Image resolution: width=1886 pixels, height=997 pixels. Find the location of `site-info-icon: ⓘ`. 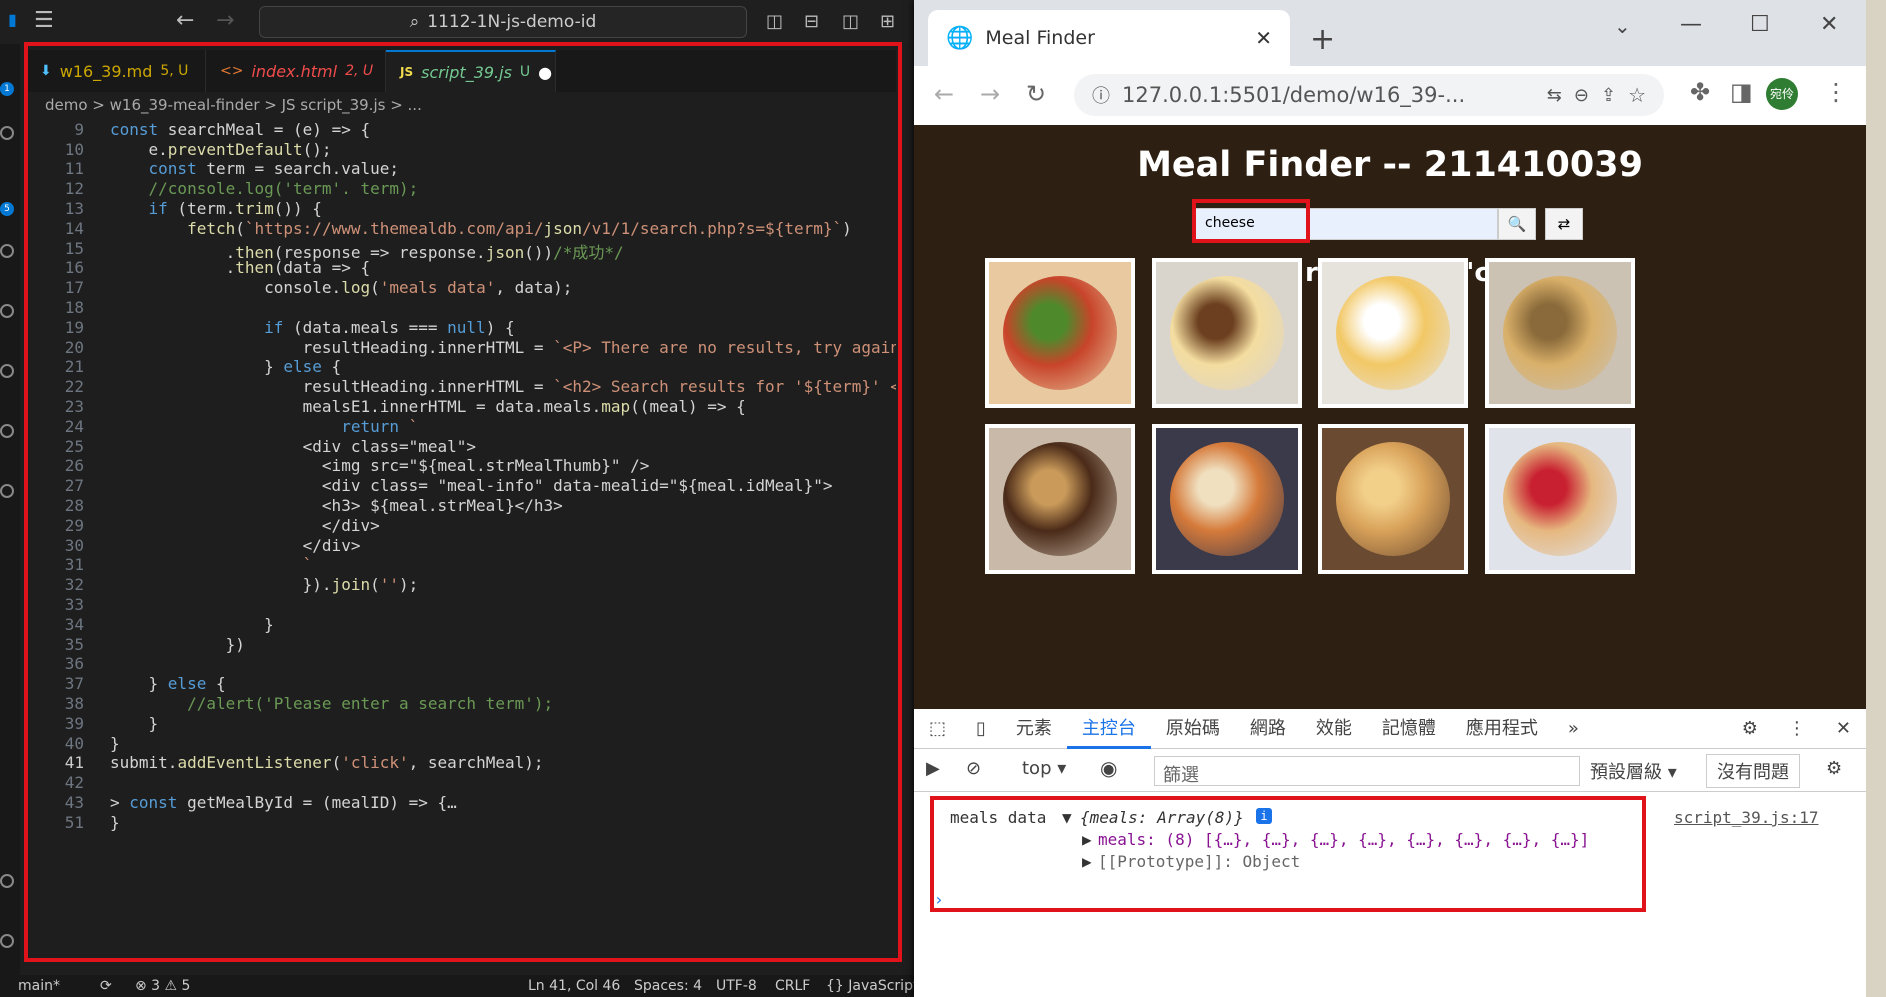

site-info-icon: ⓘ is located at coordinates (1101, 95).